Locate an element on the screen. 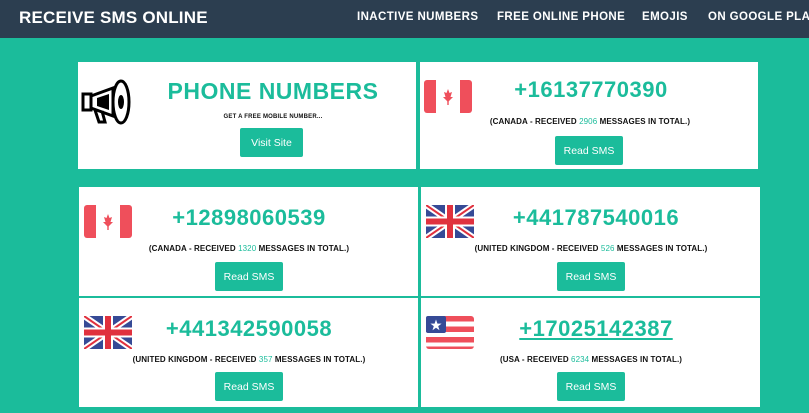 This screenshot has width=809, height=413. phone-number: +17025142387 is located at coordinates (596, 329).